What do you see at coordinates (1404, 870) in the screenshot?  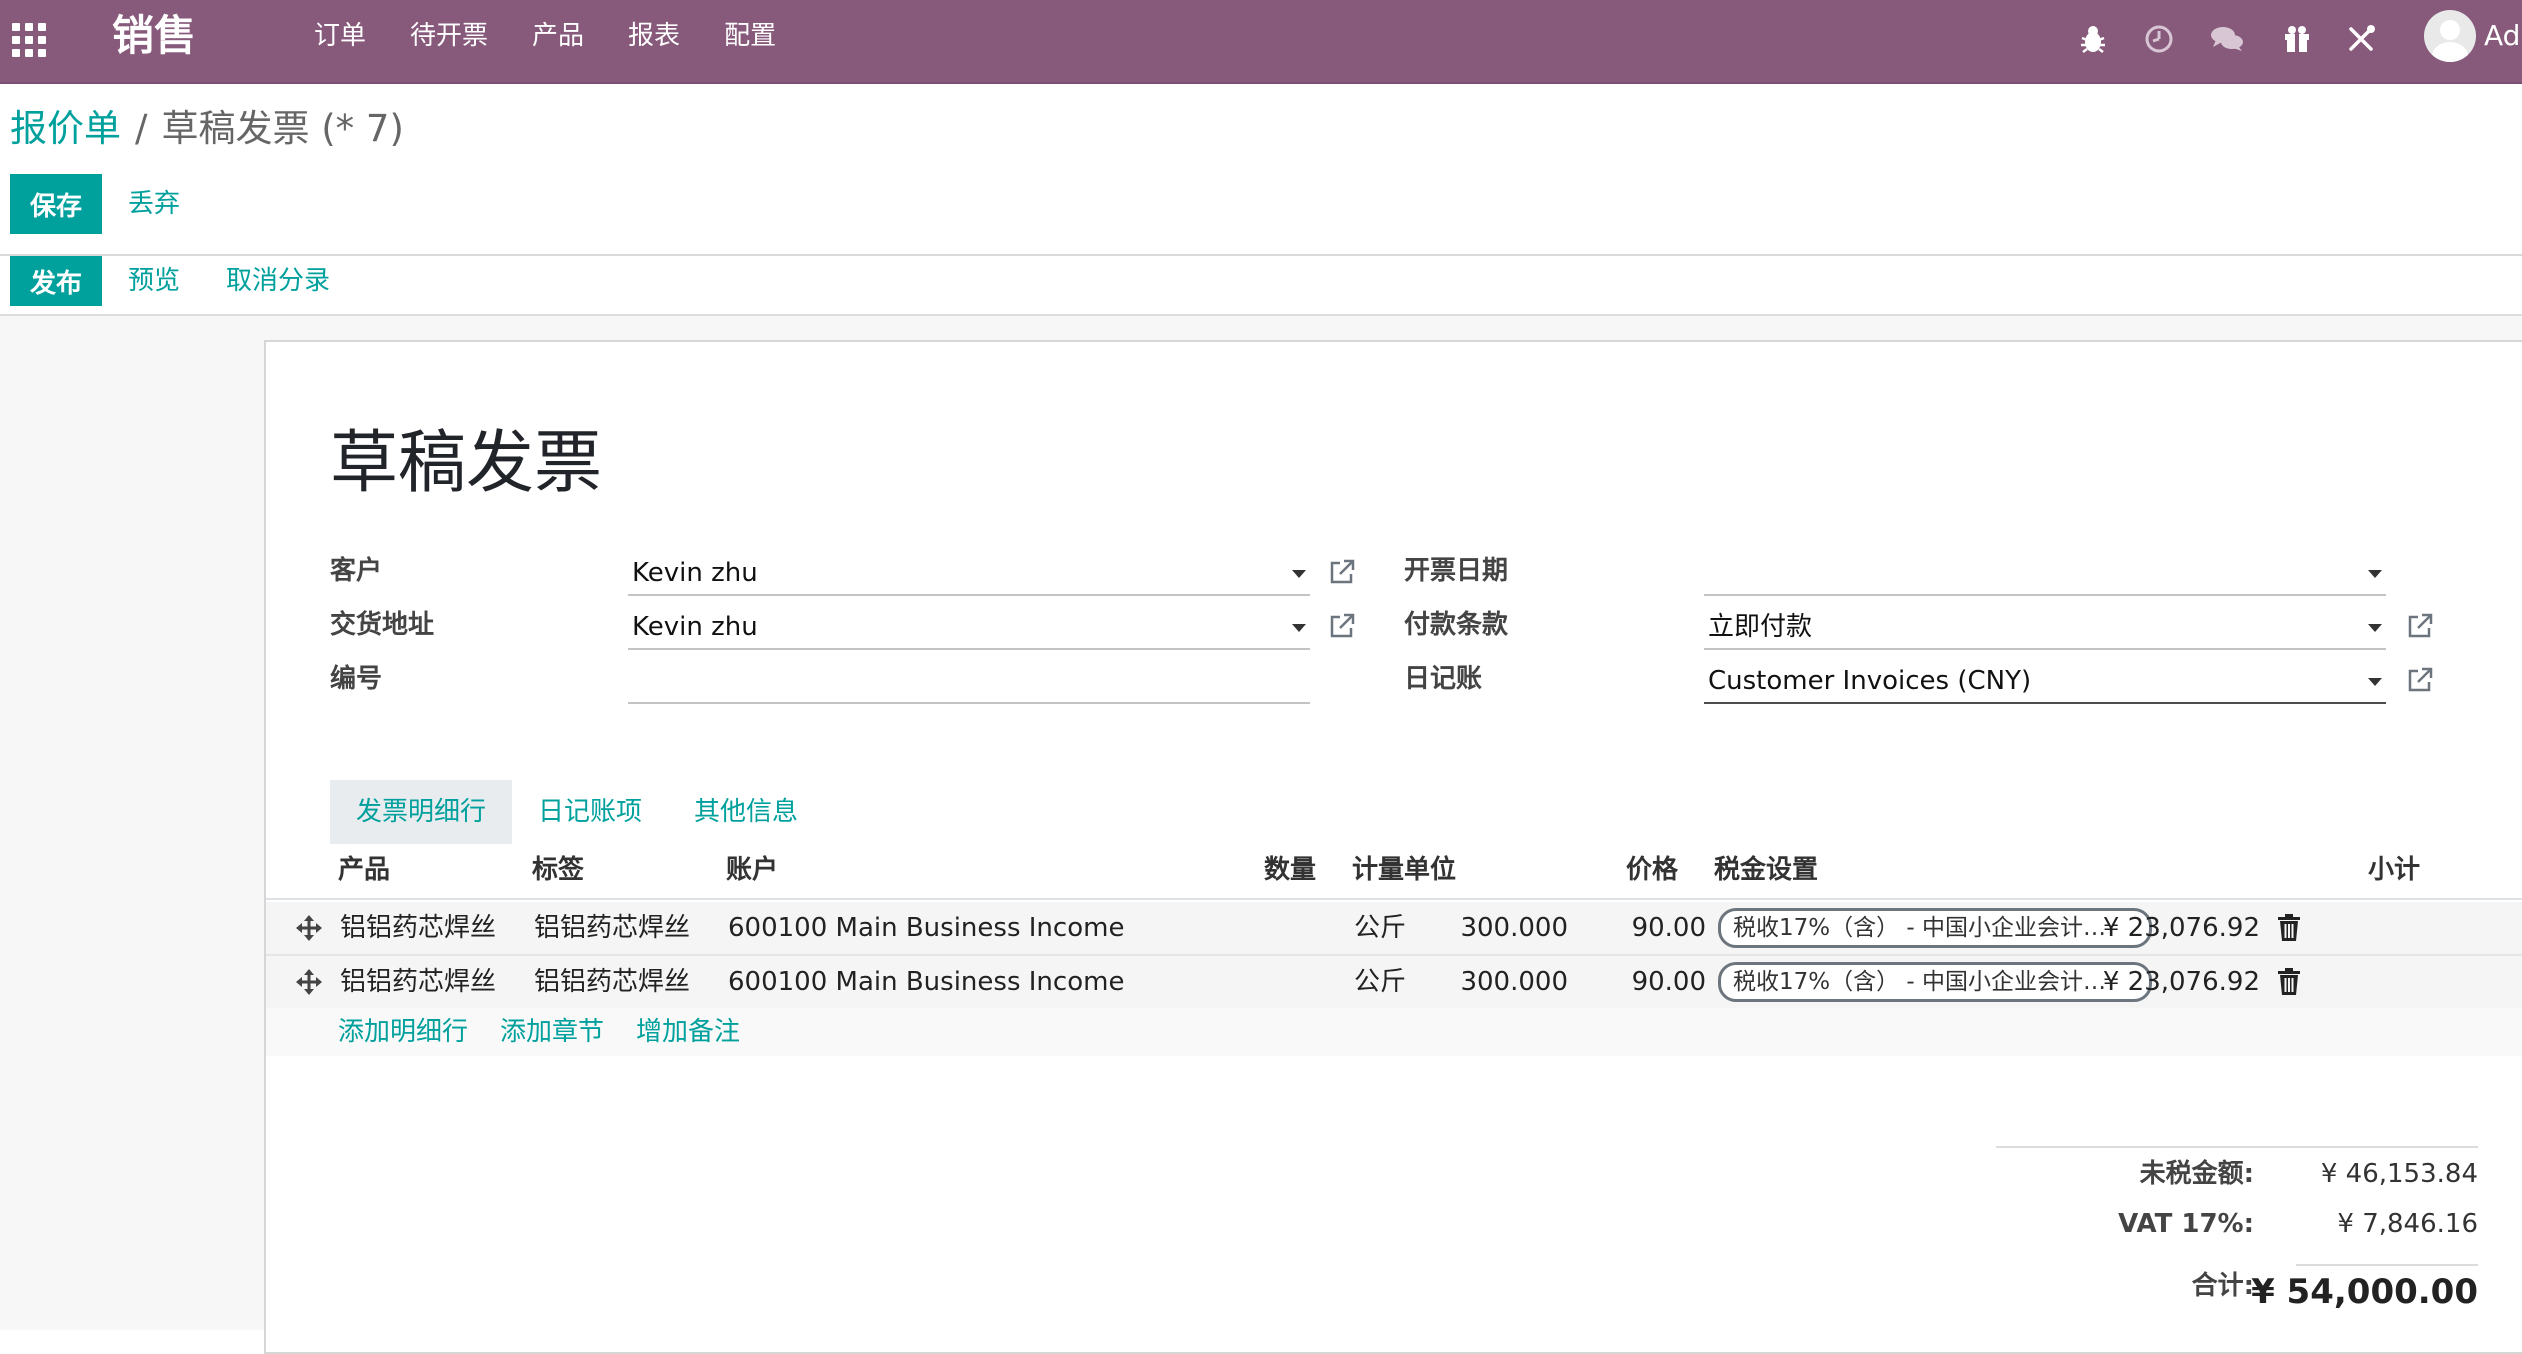 I see `column-header-uom: 计量单位` at bounding box center [1404, 870].